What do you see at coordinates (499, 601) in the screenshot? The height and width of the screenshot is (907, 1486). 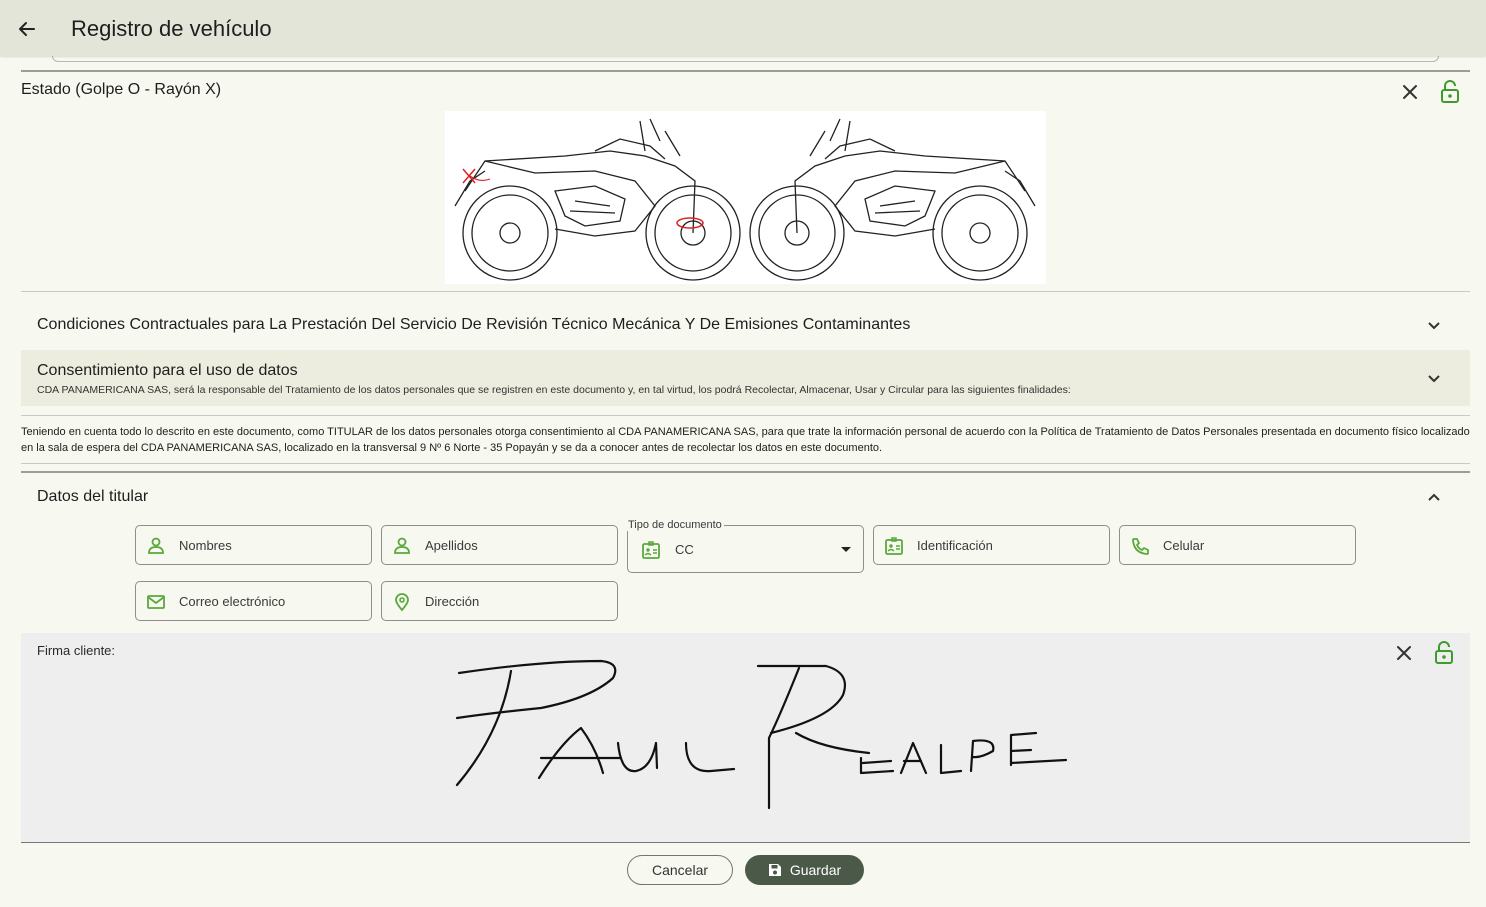 I see `direccion-field: Dirección` at bounding box center [499, 601].